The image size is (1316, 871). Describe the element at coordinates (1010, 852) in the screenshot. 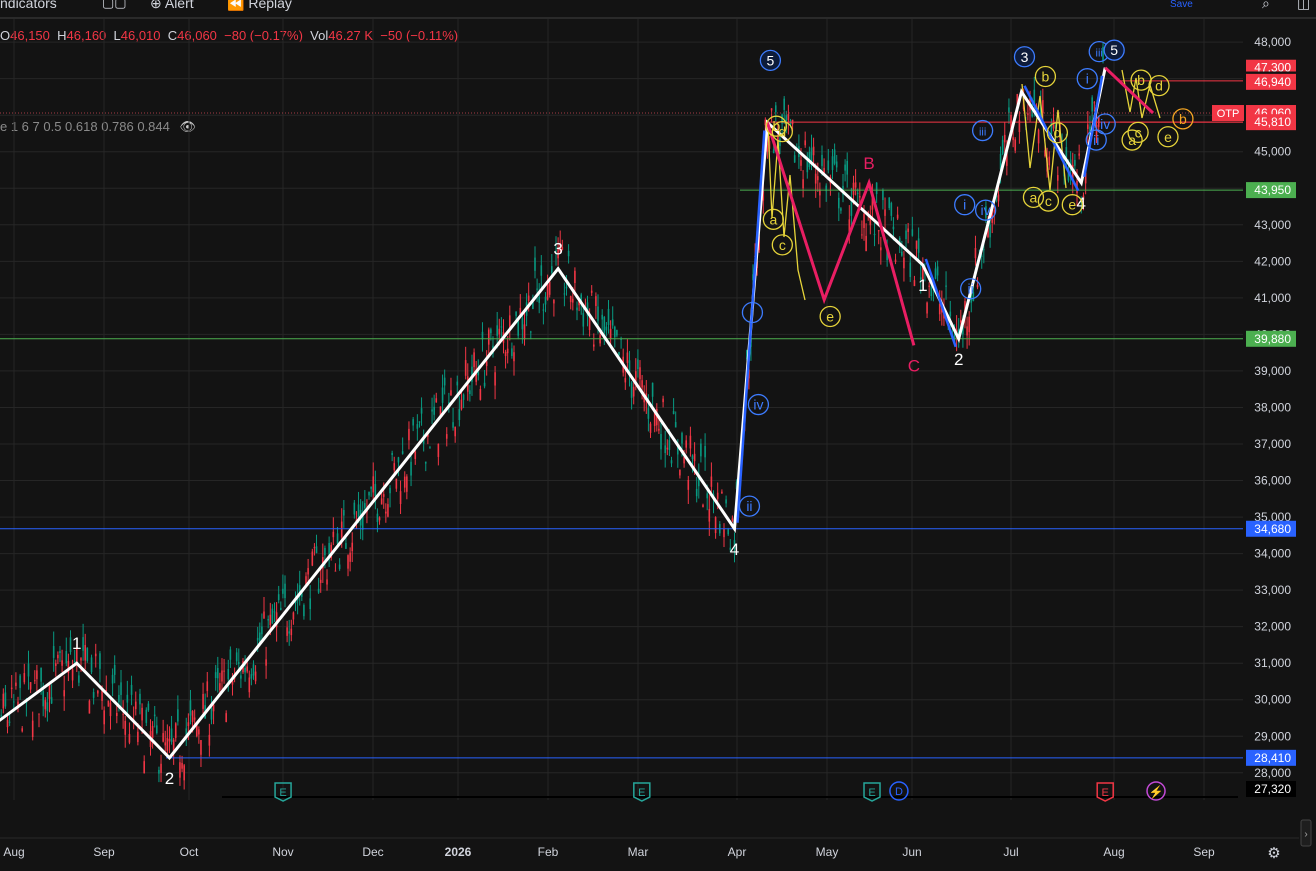

I see `x-tick-label: Jul` at that location.